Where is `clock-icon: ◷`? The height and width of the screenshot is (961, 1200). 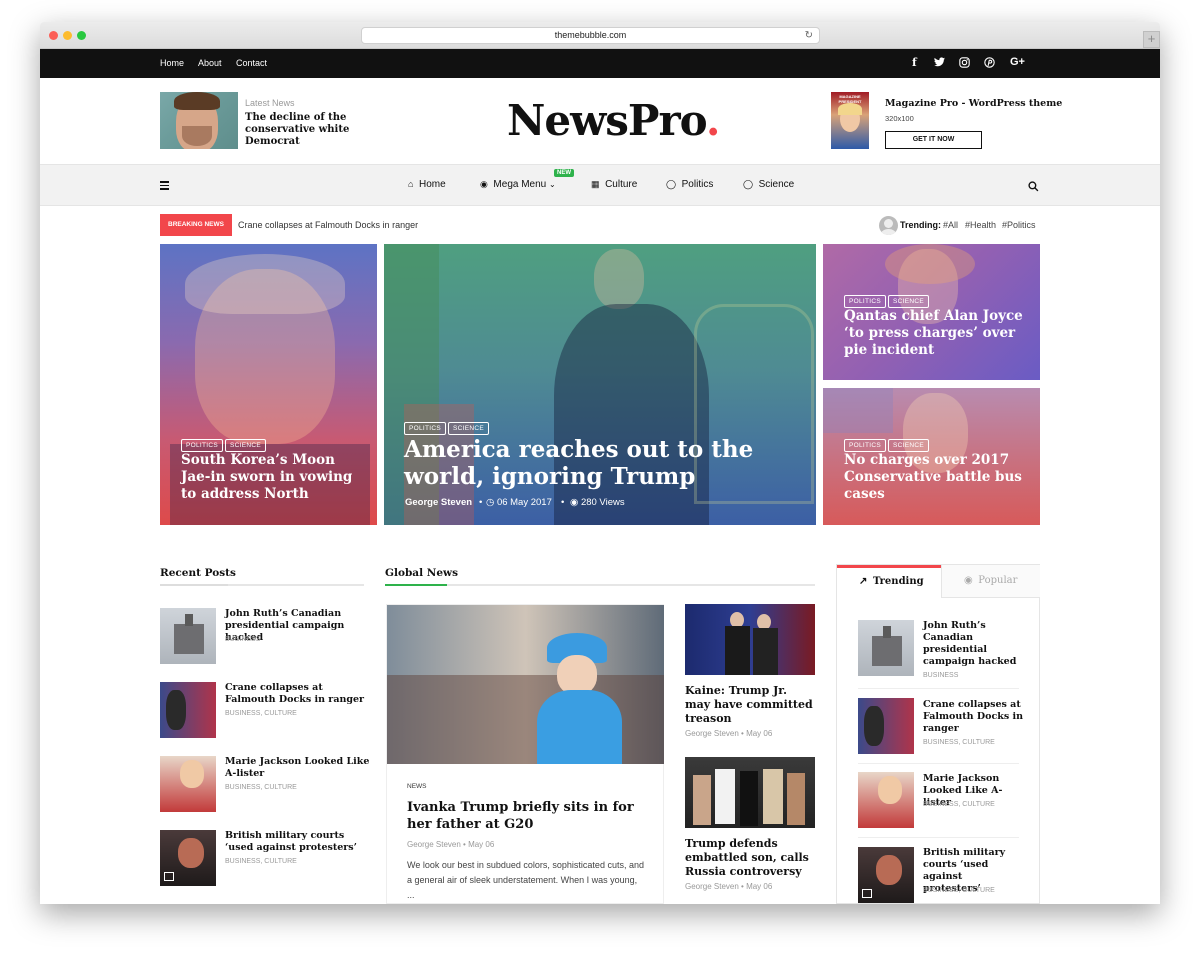
clock-icon: ◷ is located at coordinates (490, 502).